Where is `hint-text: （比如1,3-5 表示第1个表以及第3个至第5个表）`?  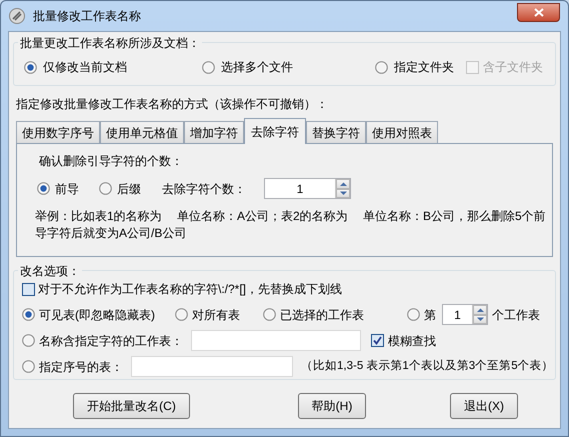 hint-text: （比如1,3-5 表示第1个表以及第3个至第5个表） is located at coordinates (427, 366).